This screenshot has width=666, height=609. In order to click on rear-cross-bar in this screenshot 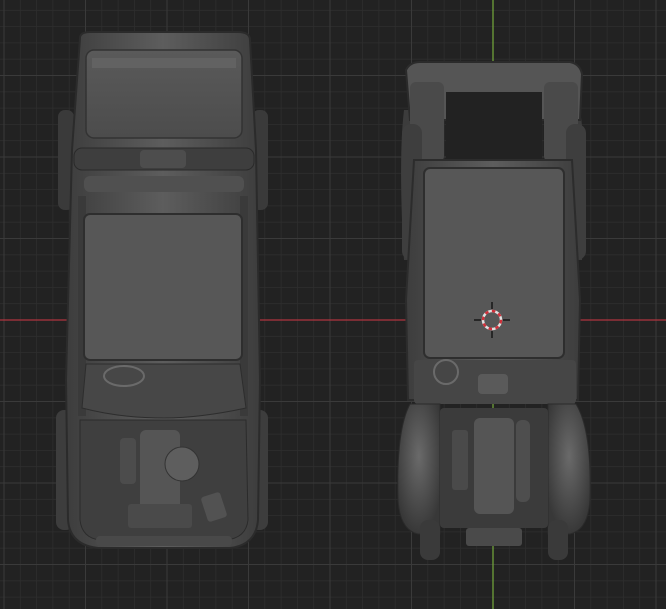, I will do `click(164, 184)`.